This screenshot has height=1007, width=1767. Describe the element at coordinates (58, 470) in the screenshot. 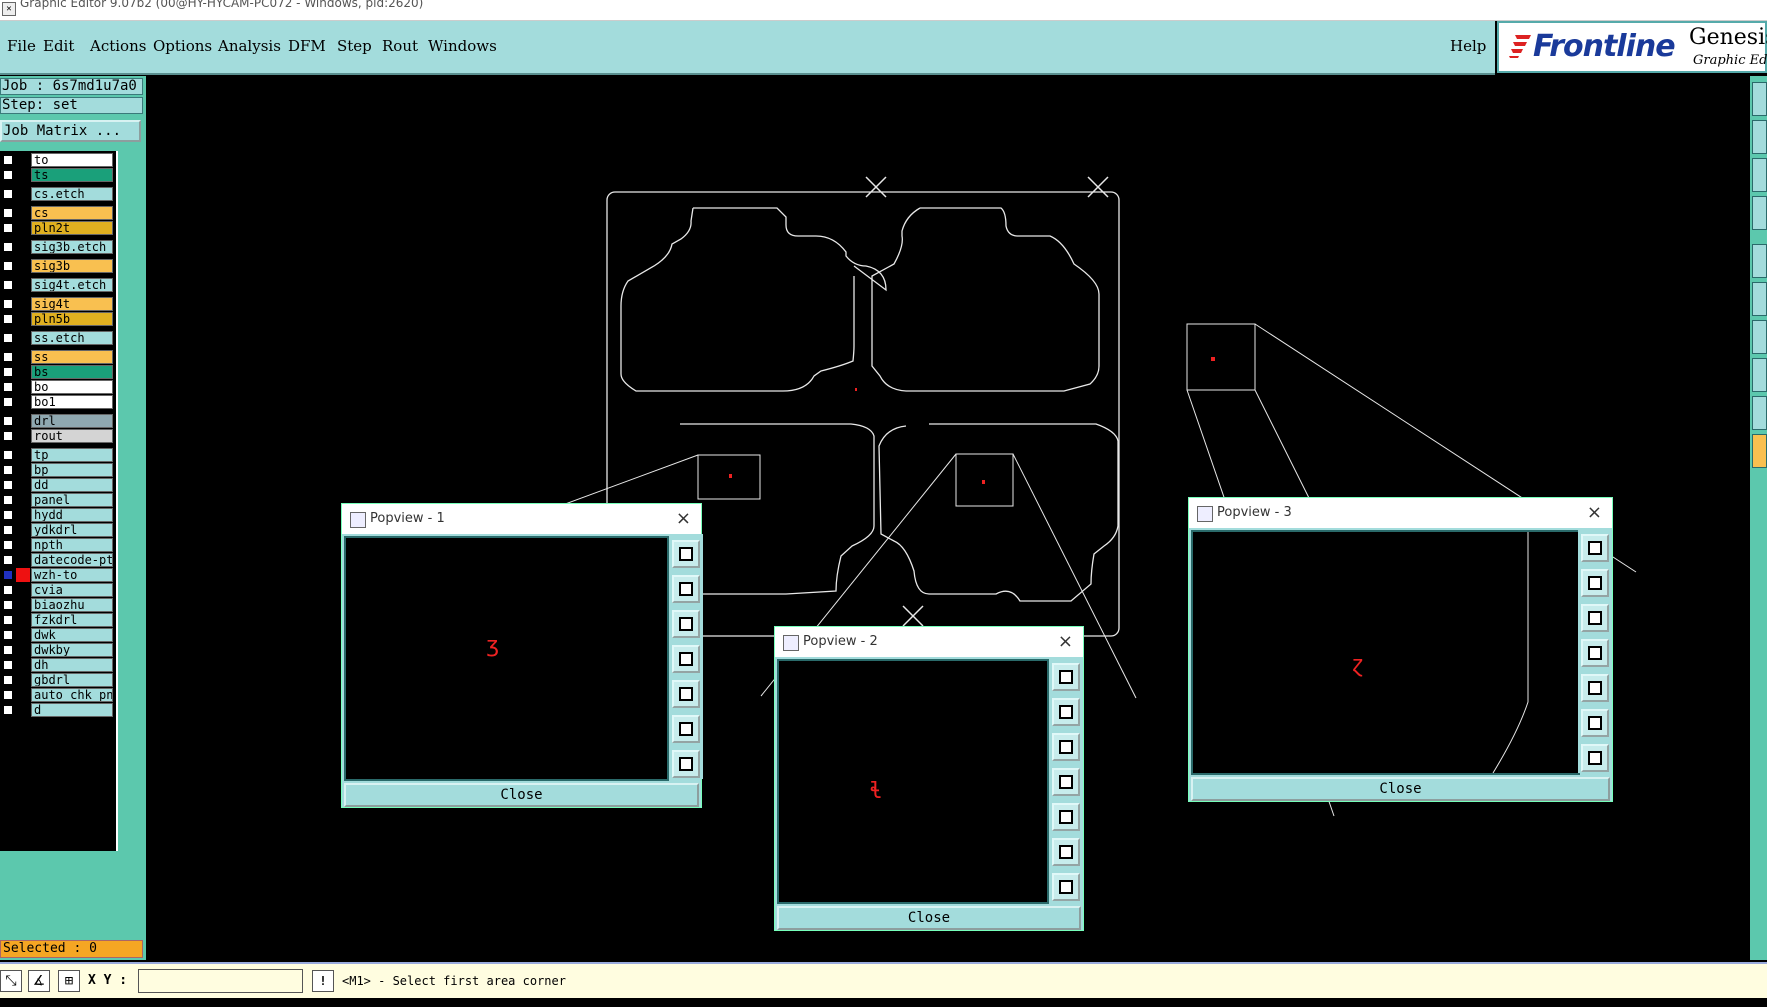

I see `layer-row-bp: bp` at that location.